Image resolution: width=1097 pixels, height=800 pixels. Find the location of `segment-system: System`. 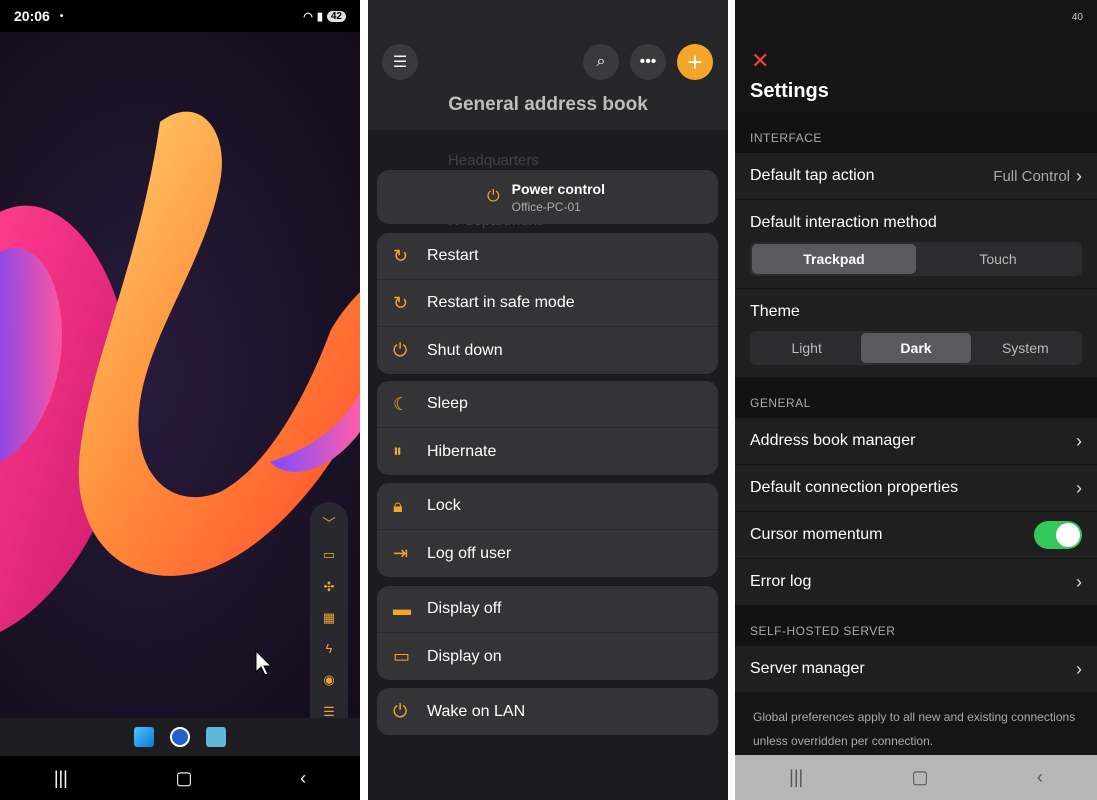

segment-system: System is located at coordinates (1025, 348).